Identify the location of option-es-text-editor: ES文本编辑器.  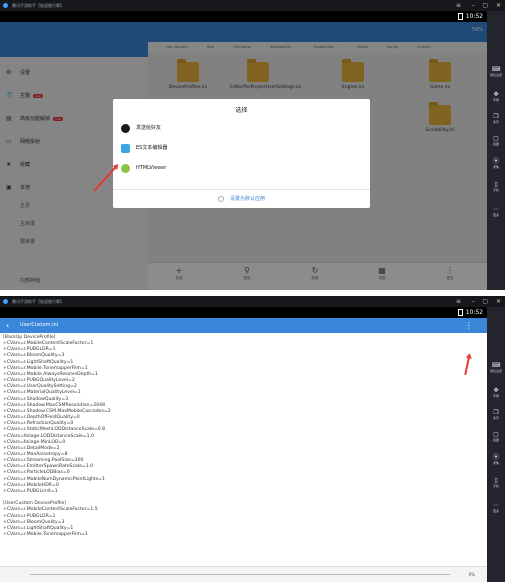
(241, 148).